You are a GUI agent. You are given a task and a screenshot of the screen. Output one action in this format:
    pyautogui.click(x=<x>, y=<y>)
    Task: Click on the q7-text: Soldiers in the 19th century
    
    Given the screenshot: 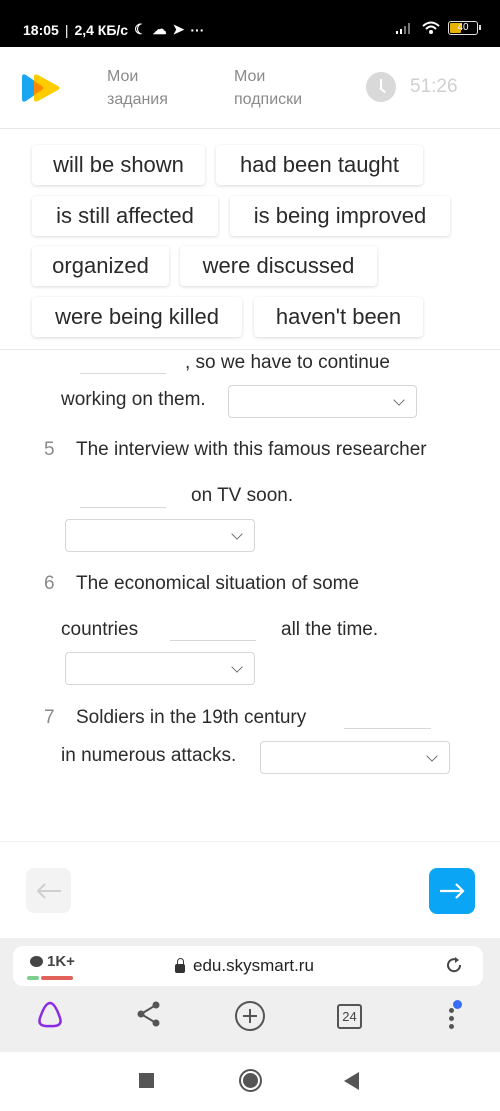 What is the action you would take?
    pyautogui.click(x=191, y=717)
    